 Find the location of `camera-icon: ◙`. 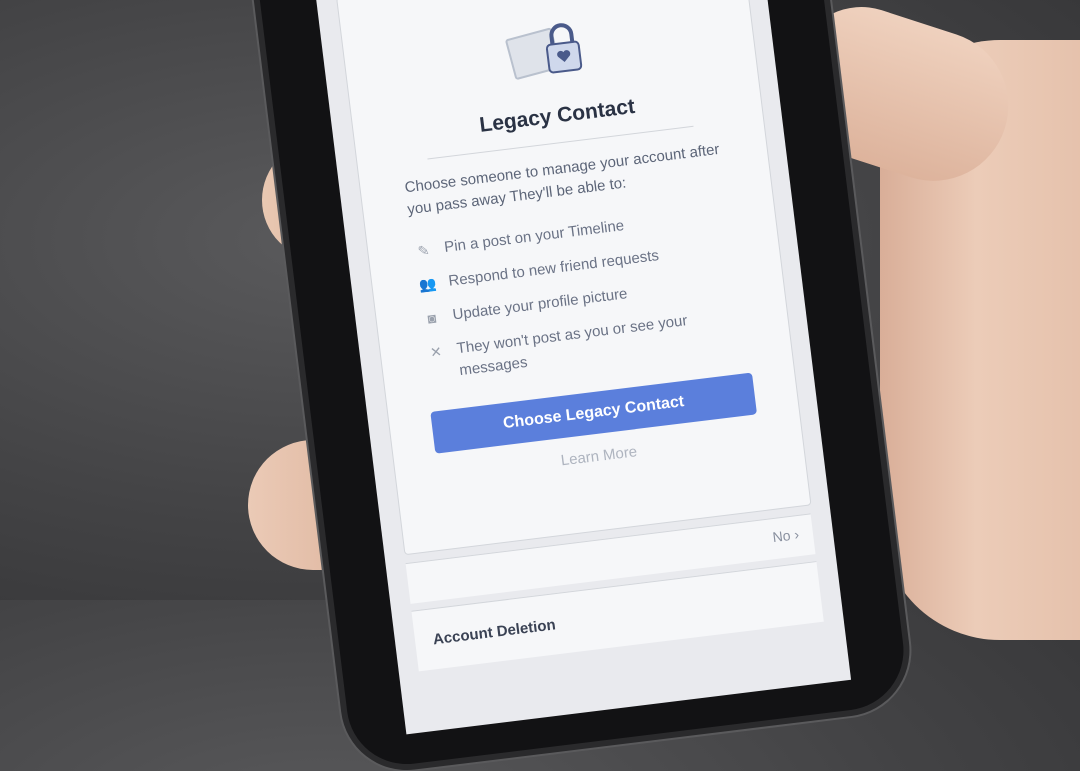

camera-icon: ◙ is located at coordinates (432, 318).